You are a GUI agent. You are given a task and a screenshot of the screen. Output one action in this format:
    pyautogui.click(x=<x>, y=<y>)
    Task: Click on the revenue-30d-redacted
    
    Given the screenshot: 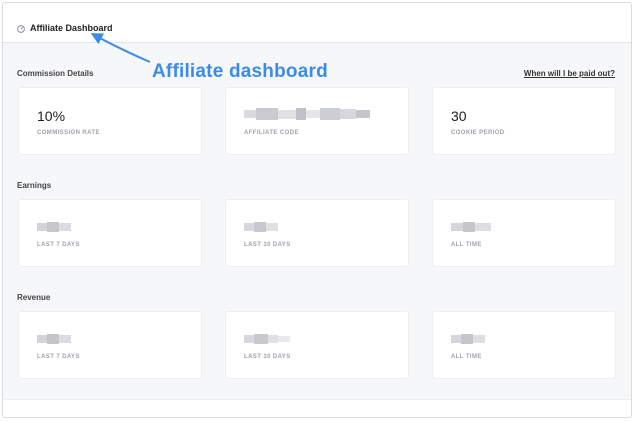 What is the action you would take?
    pyautogui.click(x=267, y=339)
    